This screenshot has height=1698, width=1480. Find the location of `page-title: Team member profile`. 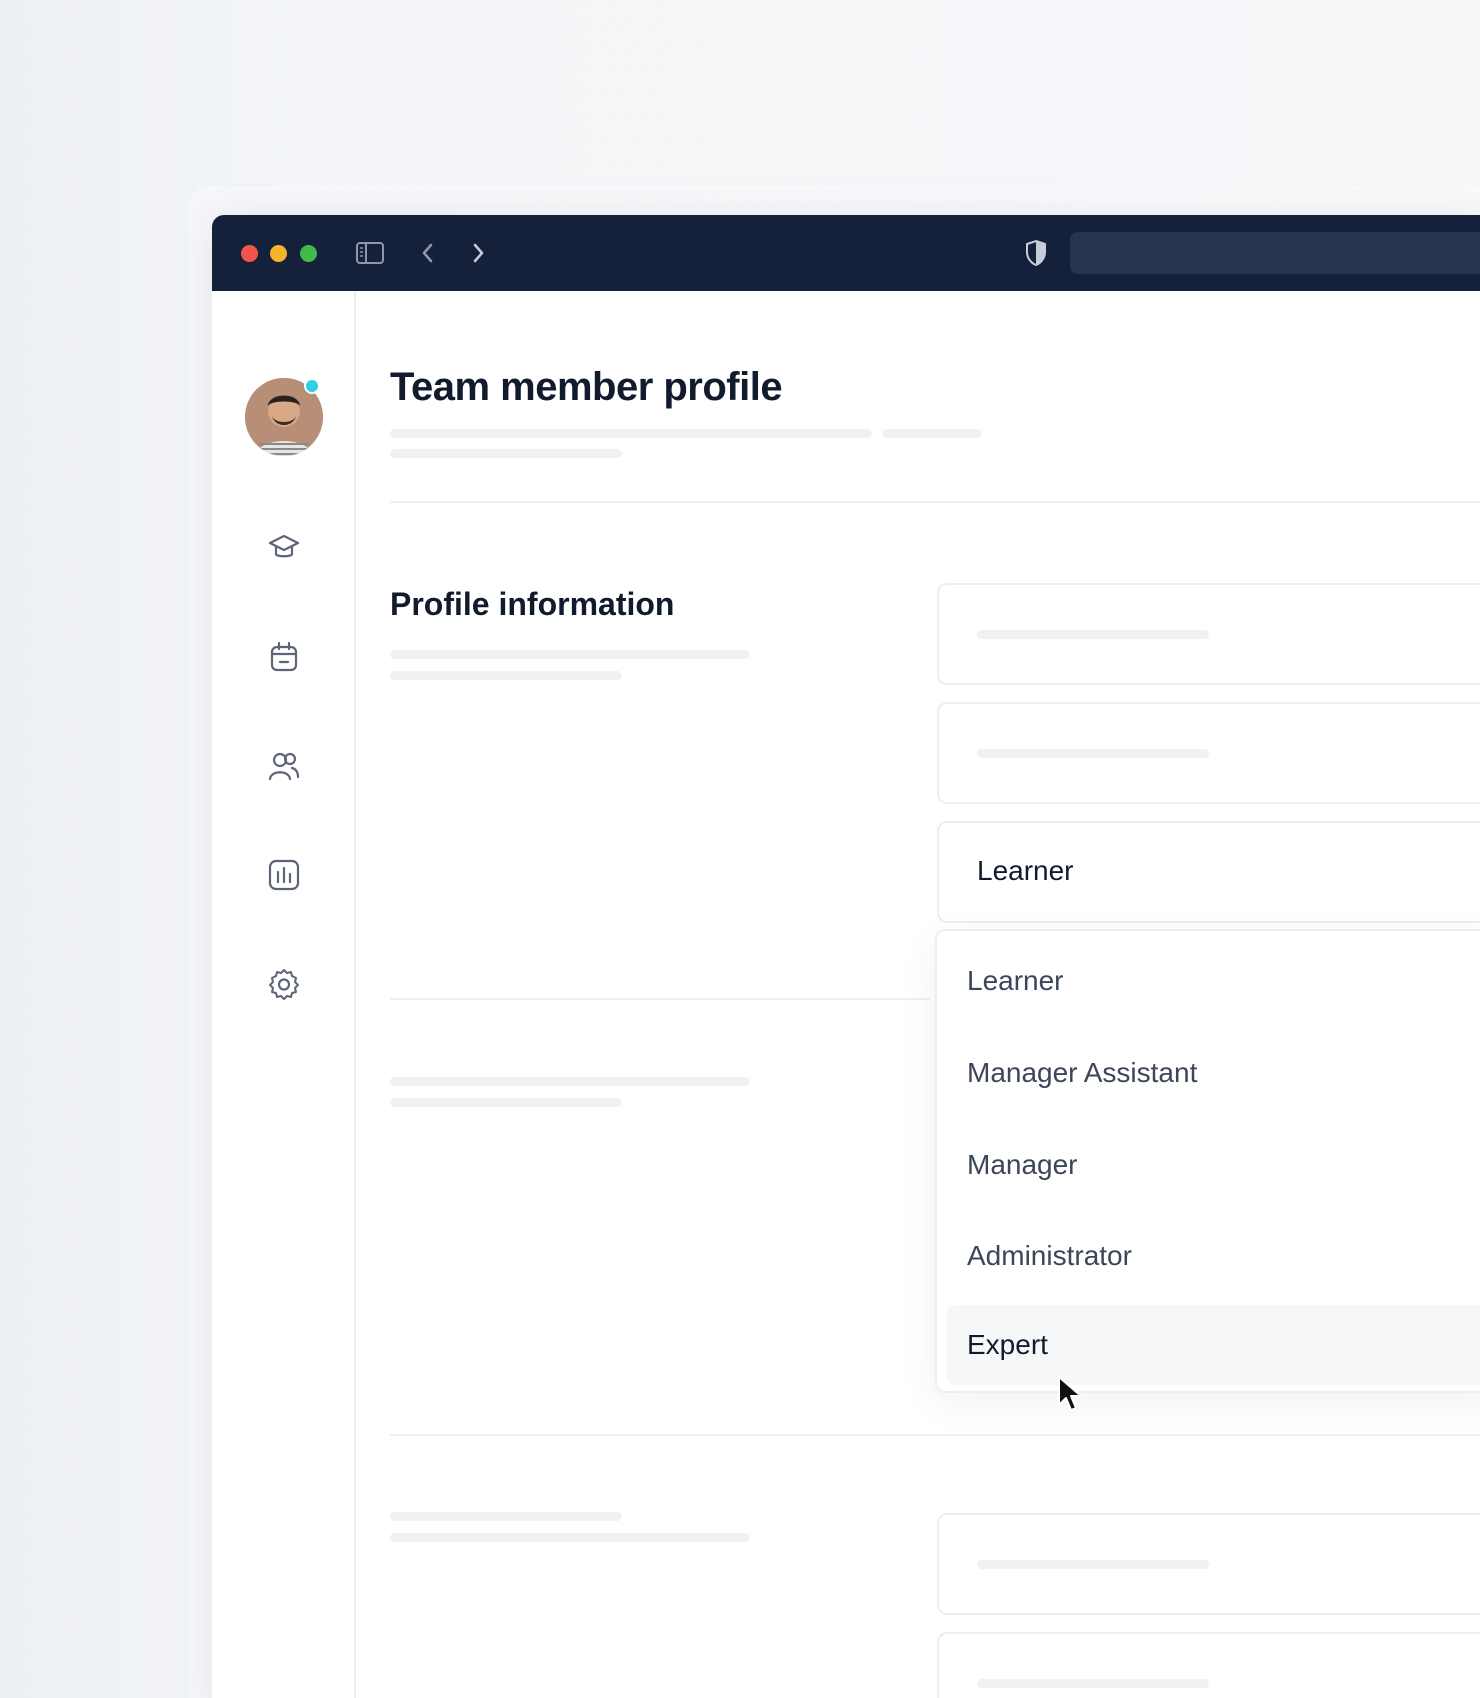

page-title: Team member profile is located at coordinates (586, 387).